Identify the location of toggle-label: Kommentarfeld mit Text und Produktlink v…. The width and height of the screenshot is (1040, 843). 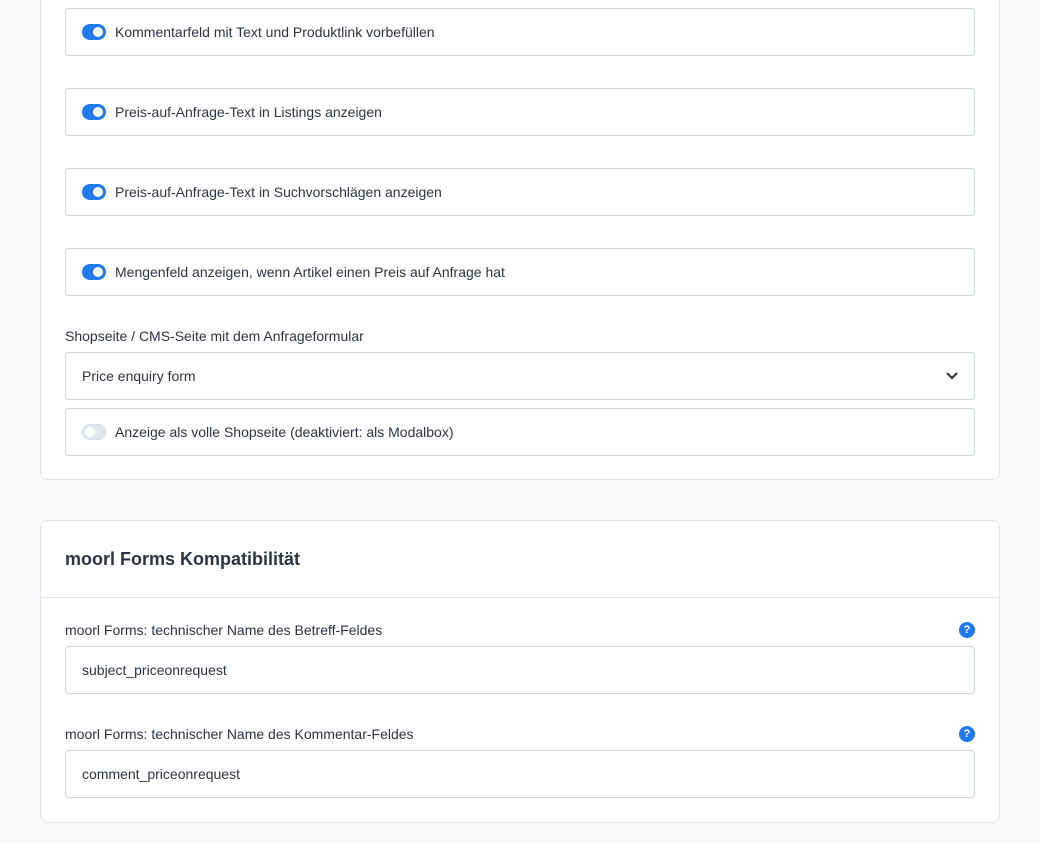
(275, 32).